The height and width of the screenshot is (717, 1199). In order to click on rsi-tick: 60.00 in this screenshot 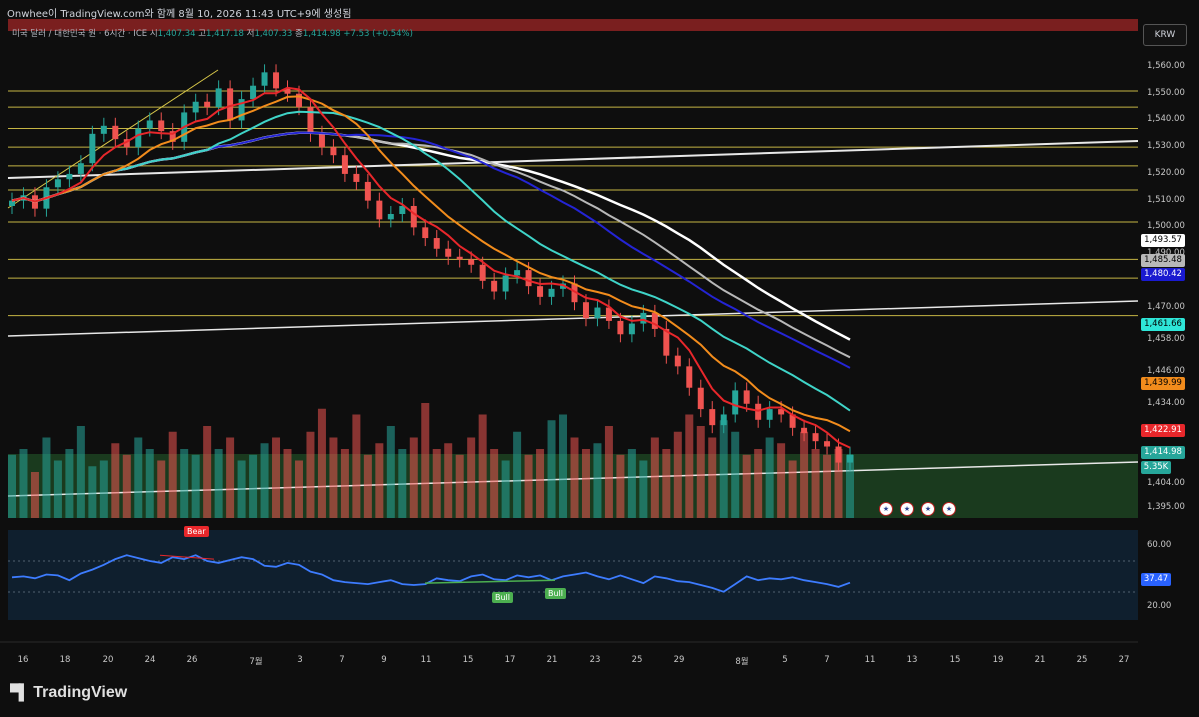, I will do `click(1159, 545)`.